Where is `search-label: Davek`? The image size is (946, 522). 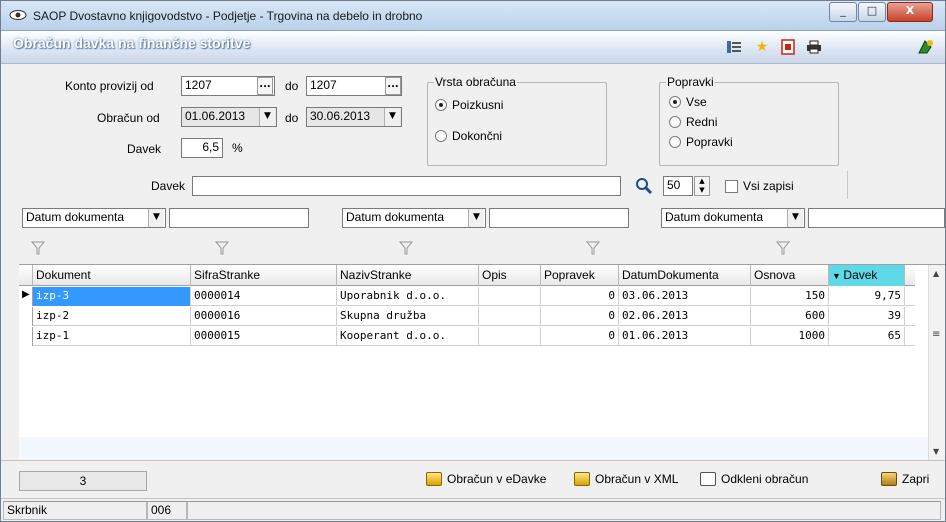 search-label: Davek is located at coordinates (168, 186).